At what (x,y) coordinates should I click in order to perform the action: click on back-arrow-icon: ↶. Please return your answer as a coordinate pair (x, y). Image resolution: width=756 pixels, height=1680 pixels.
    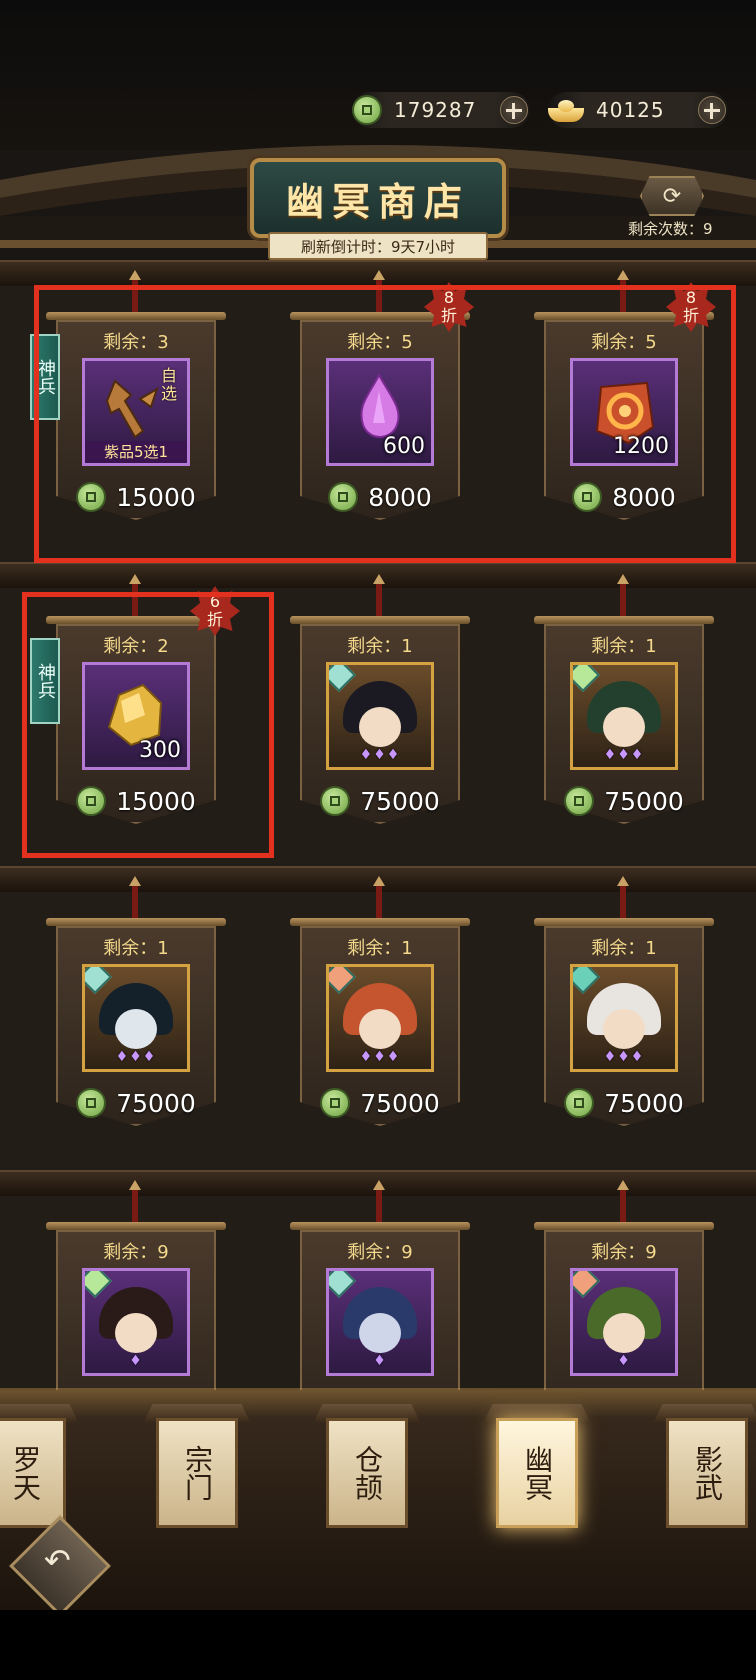
    Looking at the image, I should click on (57, 1560).